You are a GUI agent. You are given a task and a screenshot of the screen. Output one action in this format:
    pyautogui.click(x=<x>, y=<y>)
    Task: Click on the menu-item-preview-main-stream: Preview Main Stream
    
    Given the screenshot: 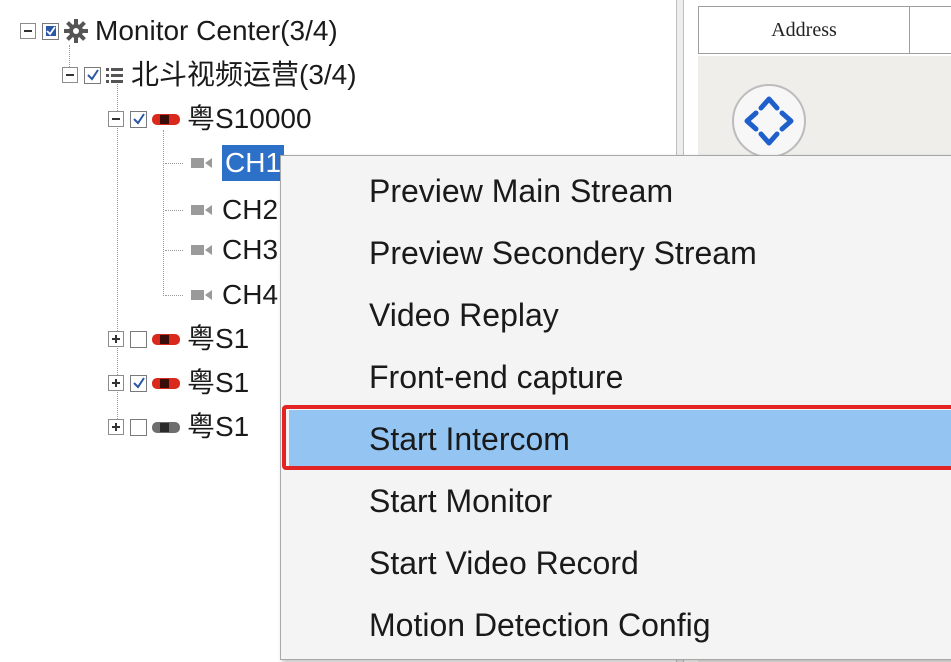 What is the action you would take?
    pyautogui.click(x=620, y=191)
    